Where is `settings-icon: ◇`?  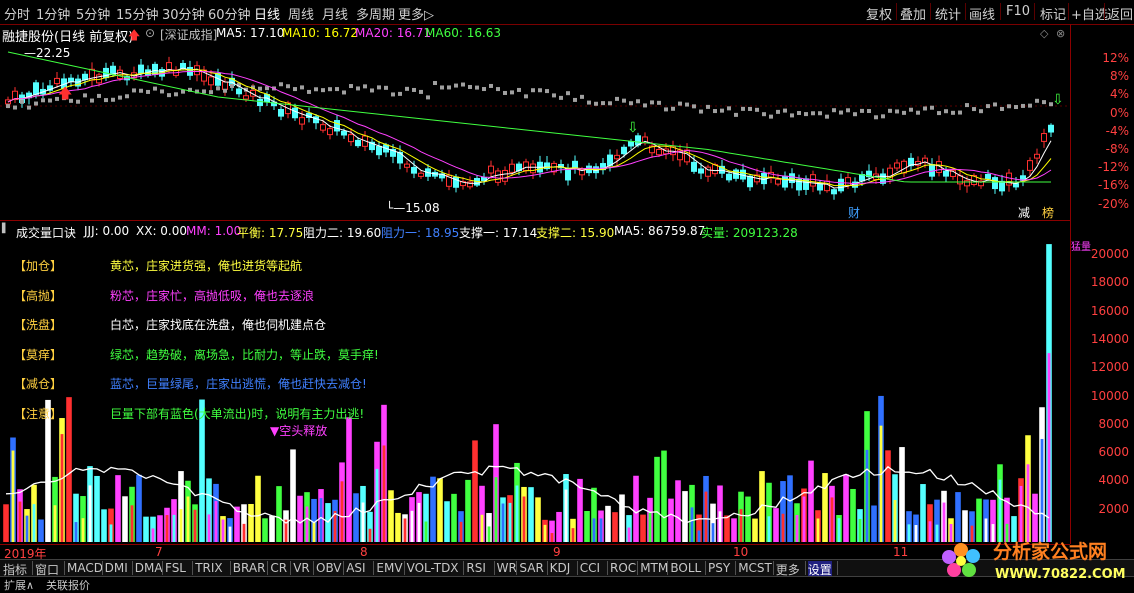 settings-icon: ◇ is located at coordinates (1044, 33).